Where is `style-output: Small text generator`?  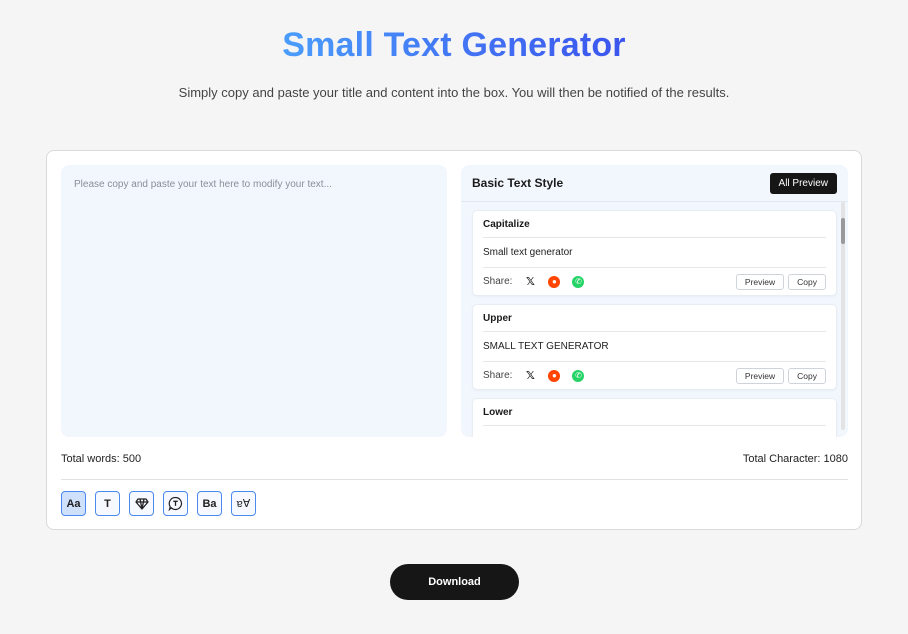 style-output: Small text generator is located at coordinates (654, 253).